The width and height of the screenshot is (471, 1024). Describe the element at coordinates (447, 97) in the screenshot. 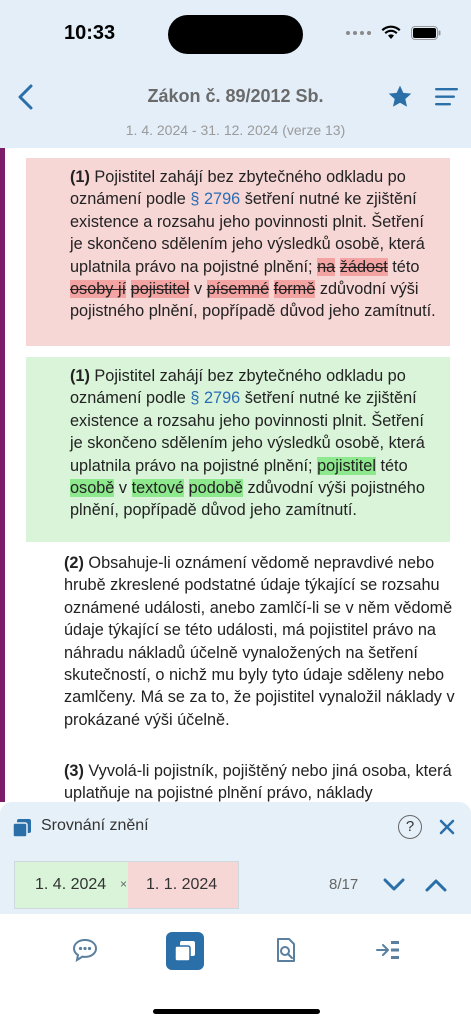

I see `menu-button` at that location.